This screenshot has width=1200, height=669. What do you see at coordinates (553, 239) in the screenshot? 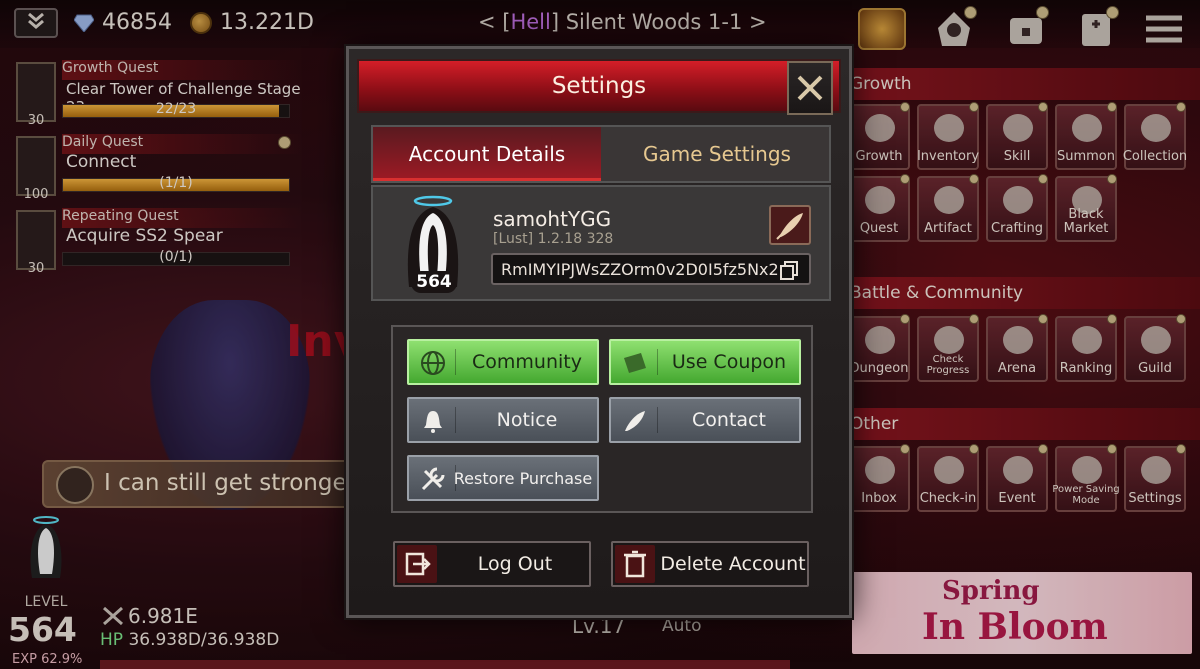
I see `version-text: [Lust] 1.2.18 328` at bounding box center [553, 239].